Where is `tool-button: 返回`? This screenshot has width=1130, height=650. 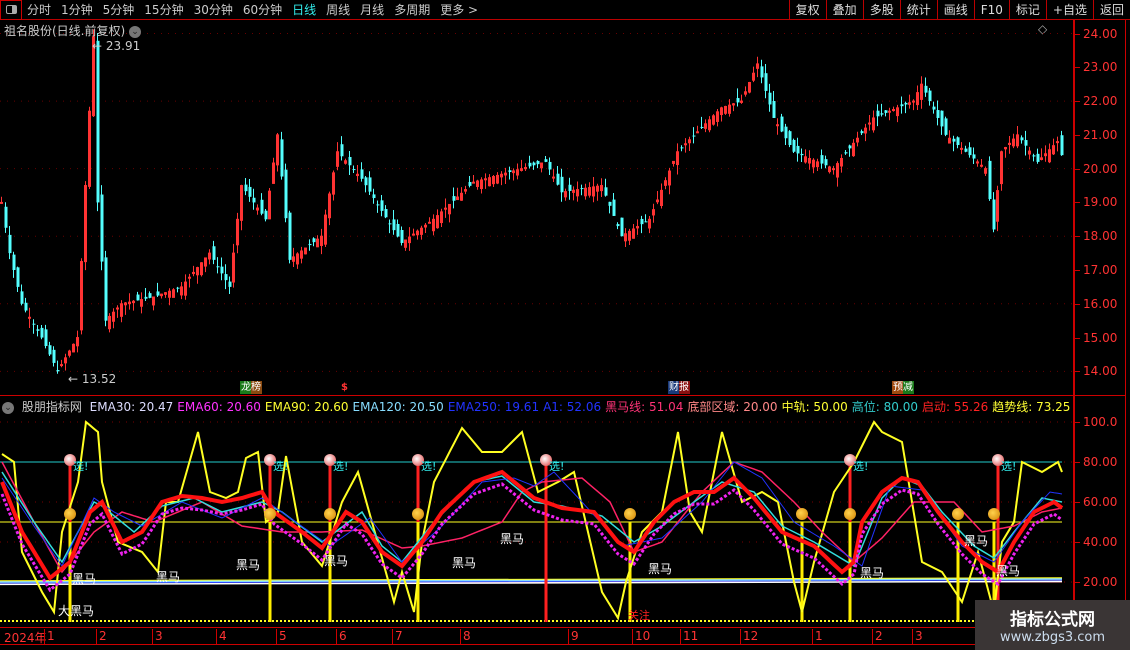 tool-button: 返回 is located at coordinates (1111, 10).